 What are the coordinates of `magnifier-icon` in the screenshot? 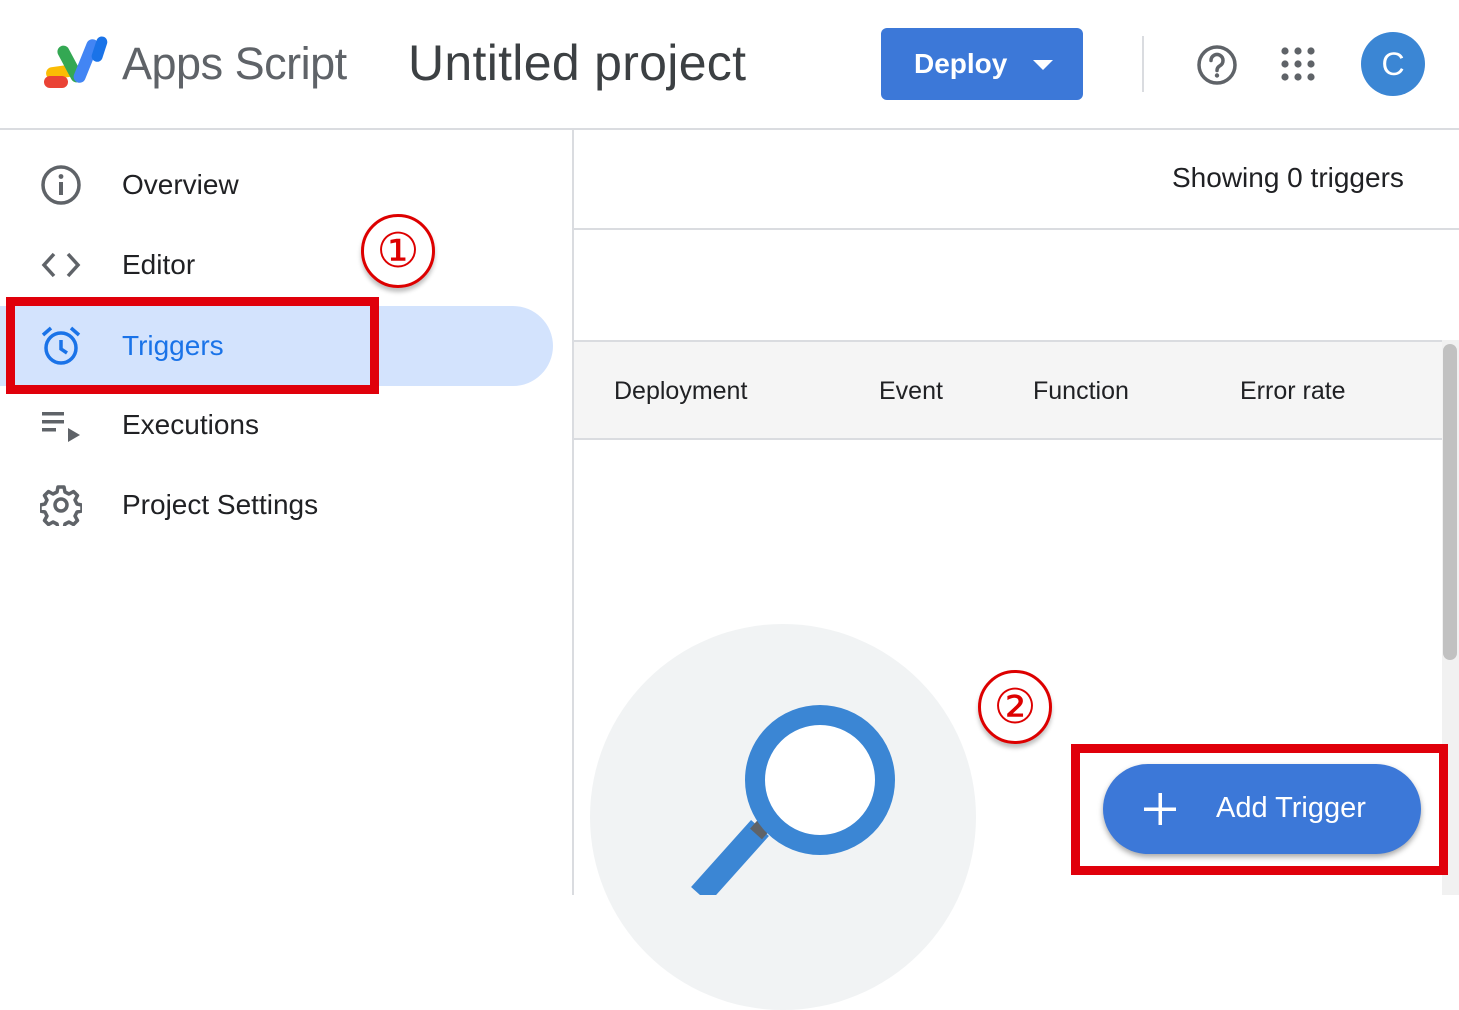 It's located at (793, 800).